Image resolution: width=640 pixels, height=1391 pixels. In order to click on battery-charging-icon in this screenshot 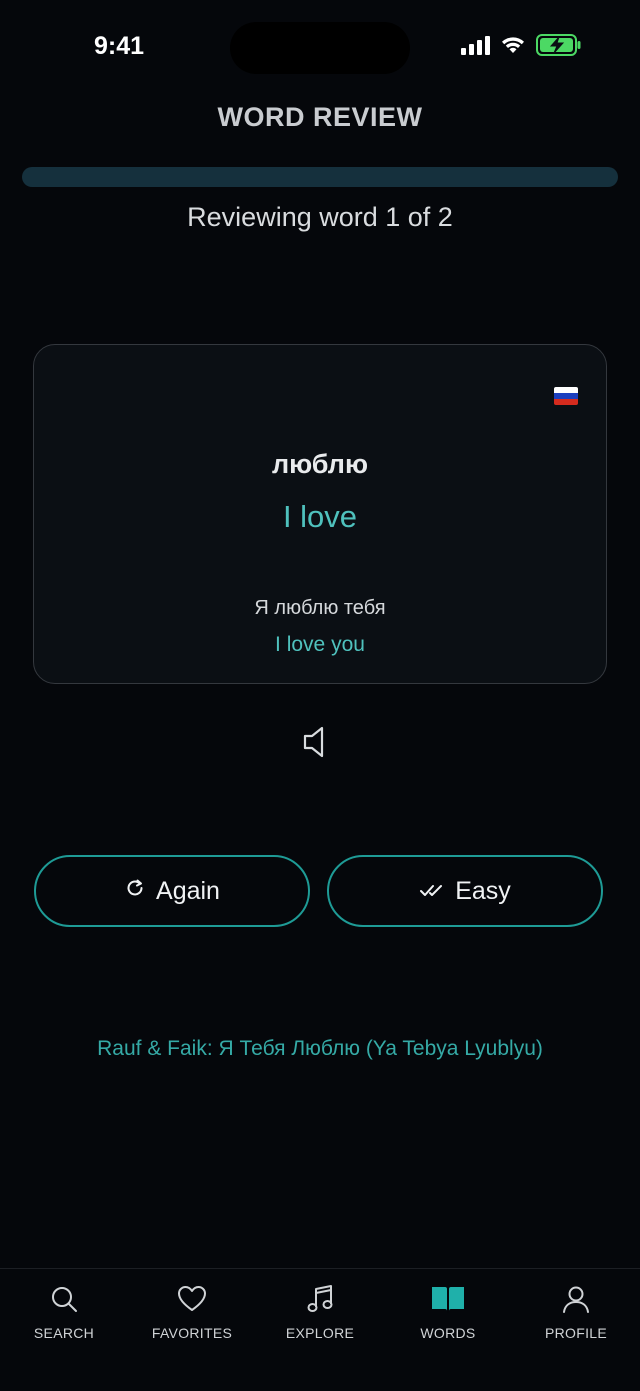, I will do `click(559, 45)`.